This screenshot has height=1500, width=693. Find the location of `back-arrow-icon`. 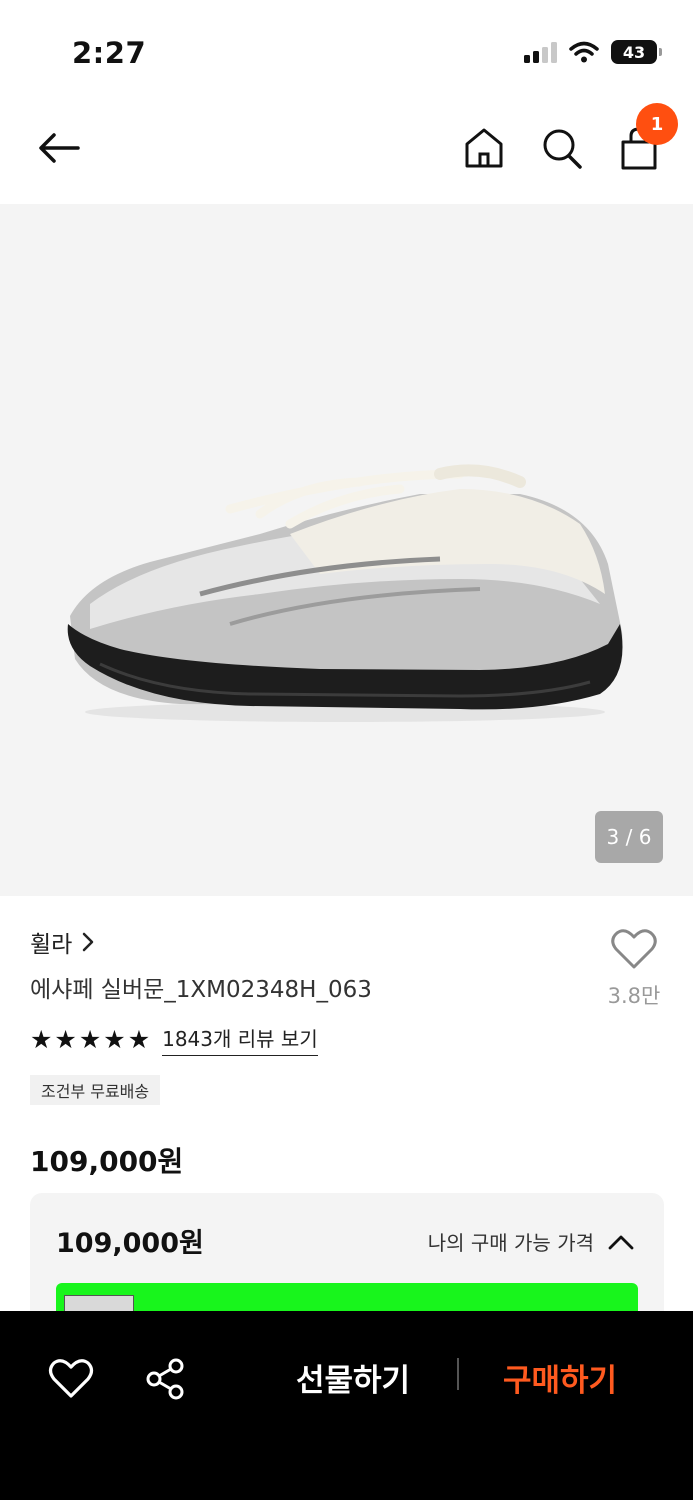

back-arrow-icon is located at coordinates (59, 148).